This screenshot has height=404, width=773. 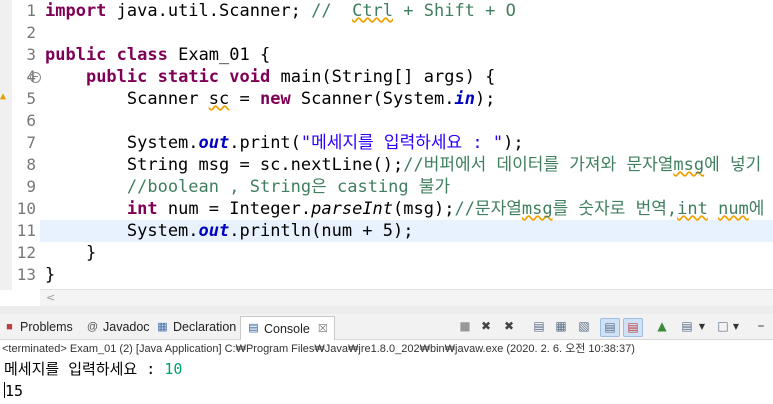 What do you see at coordinates (205, 327) in the screenshot?
I see `tab-label: Declaration` at bounding box center [205, 327].